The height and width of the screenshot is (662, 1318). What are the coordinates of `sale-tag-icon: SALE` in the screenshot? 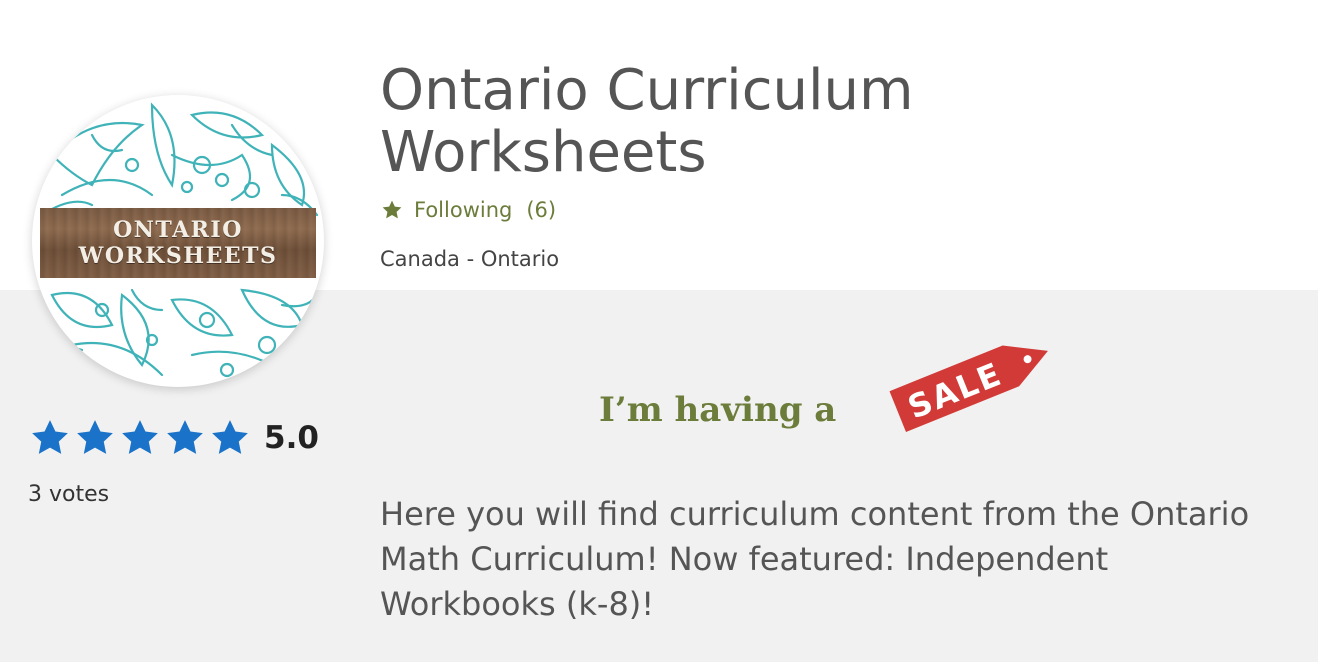 It's located at (971, 382).